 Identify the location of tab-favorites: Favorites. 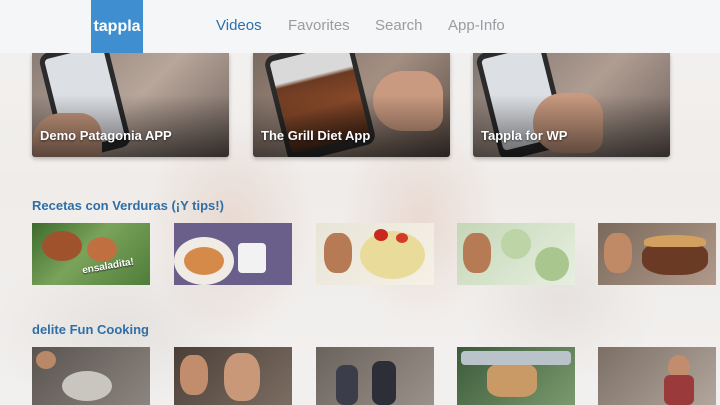
(319, 25).